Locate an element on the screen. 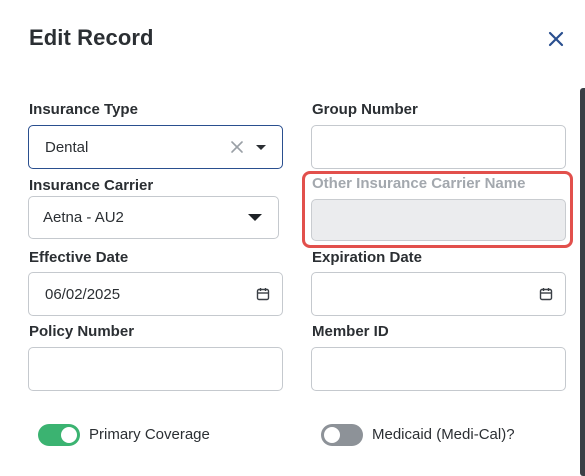  expiration-date-label: Expiration Date is located at coordinates (367, 257).